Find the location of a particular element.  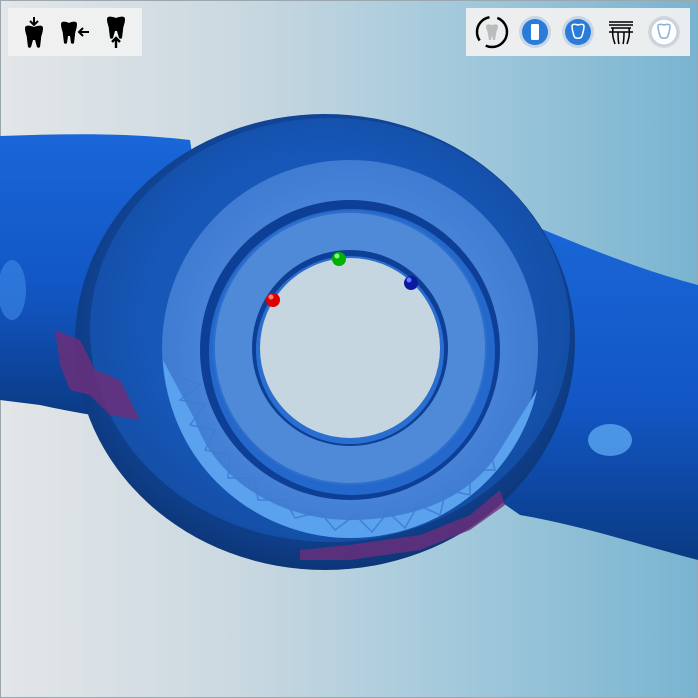

bar-highlight is located at coordinates (610, 440).